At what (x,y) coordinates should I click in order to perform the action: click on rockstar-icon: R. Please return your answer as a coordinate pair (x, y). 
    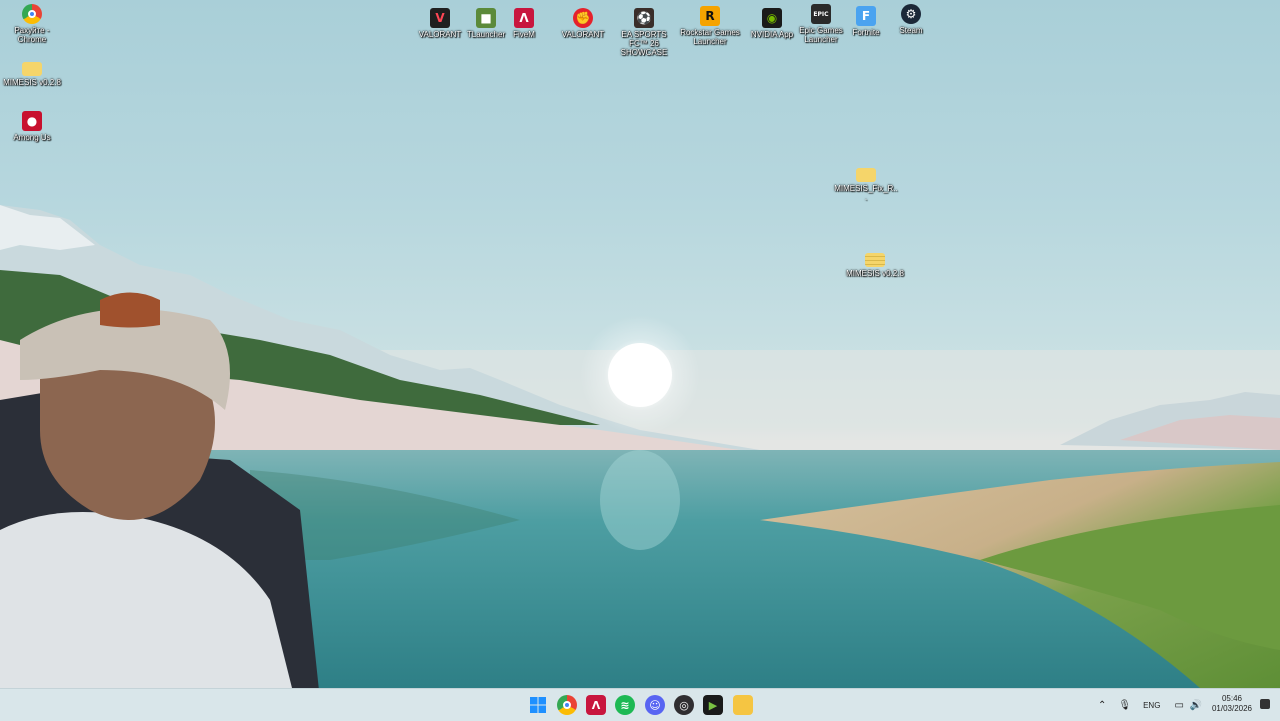
    Looking at the image, I should click on (710, 16).